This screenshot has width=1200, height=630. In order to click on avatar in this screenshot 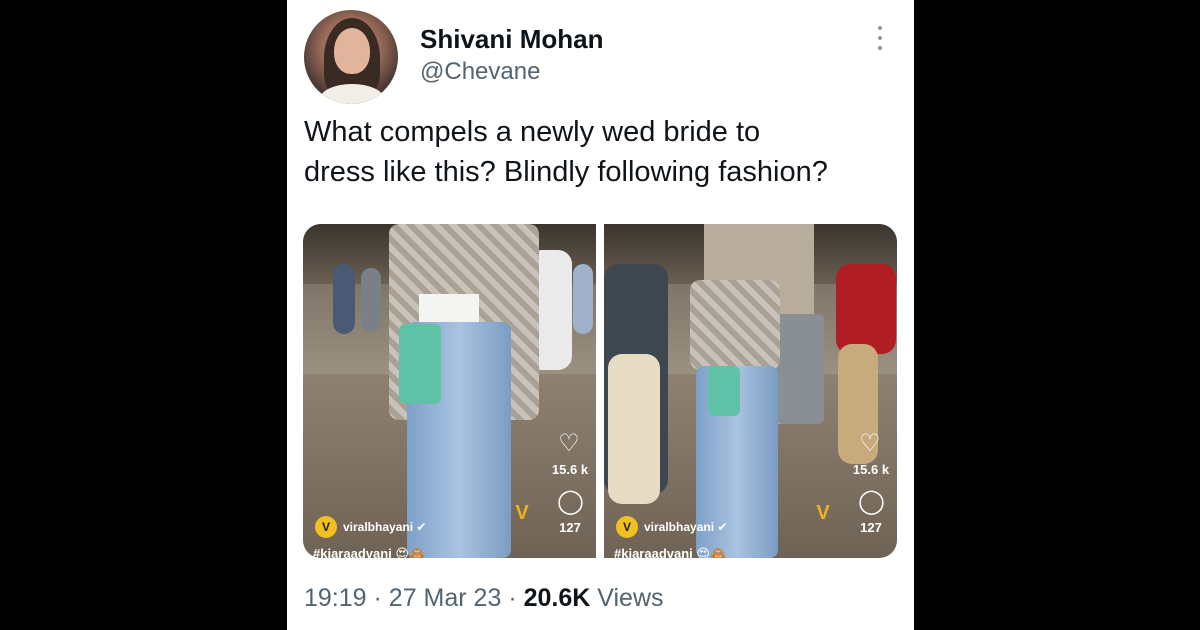, I will do `click(351, 57)`.